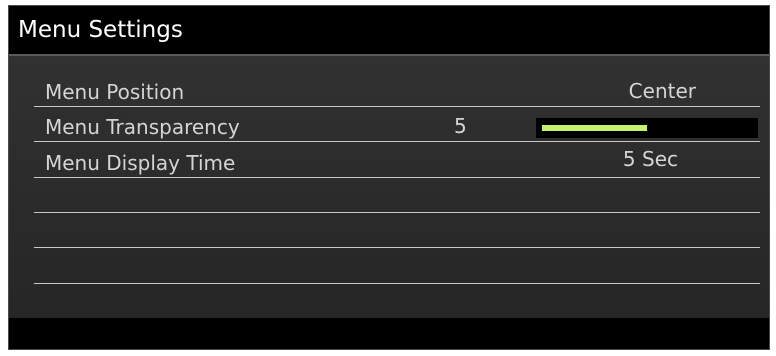 The height and width of the screenshot is (356, 776). Describe the element at coordinates (389, 333) in the screenshot. I see `footer-bar` at that location.